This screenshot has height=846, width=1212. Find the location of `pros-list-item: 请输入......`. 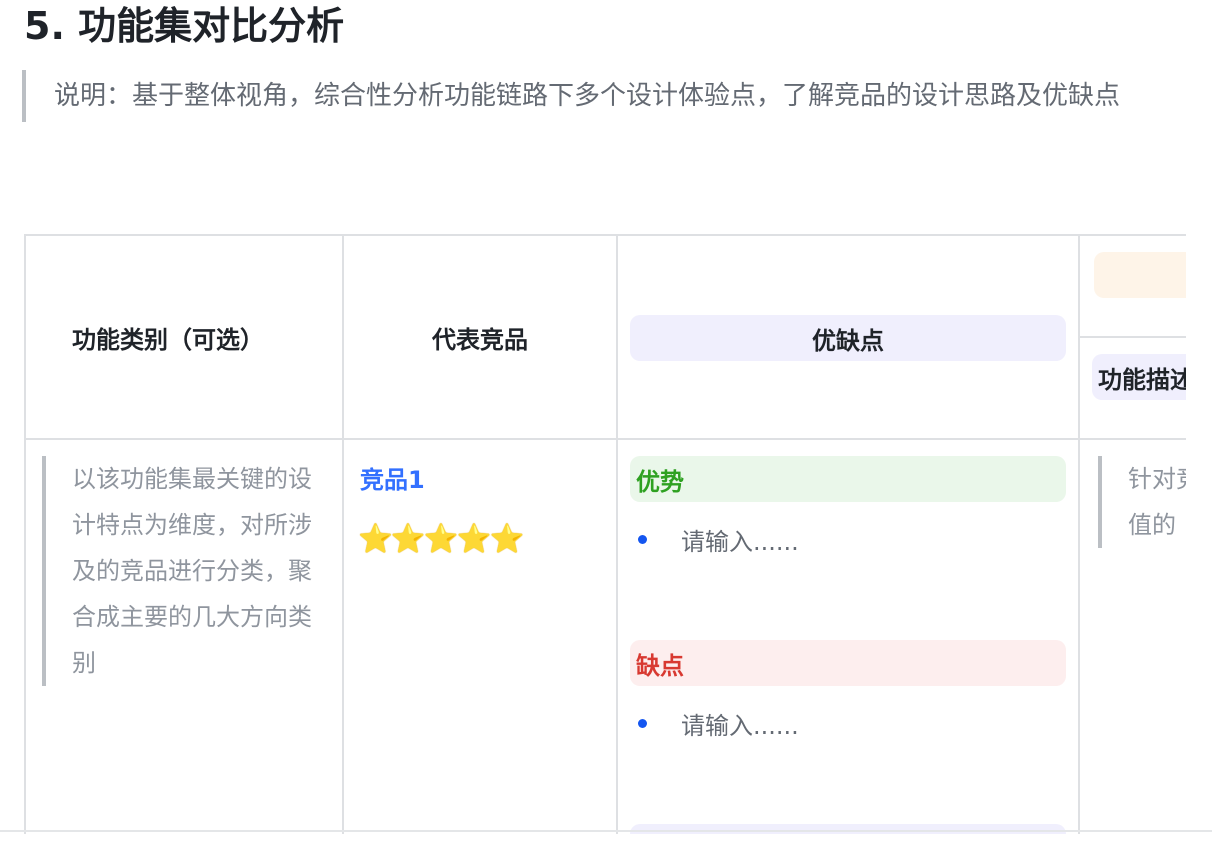

pros-list-item: 请输入...... is located at coordinates (718, 539).